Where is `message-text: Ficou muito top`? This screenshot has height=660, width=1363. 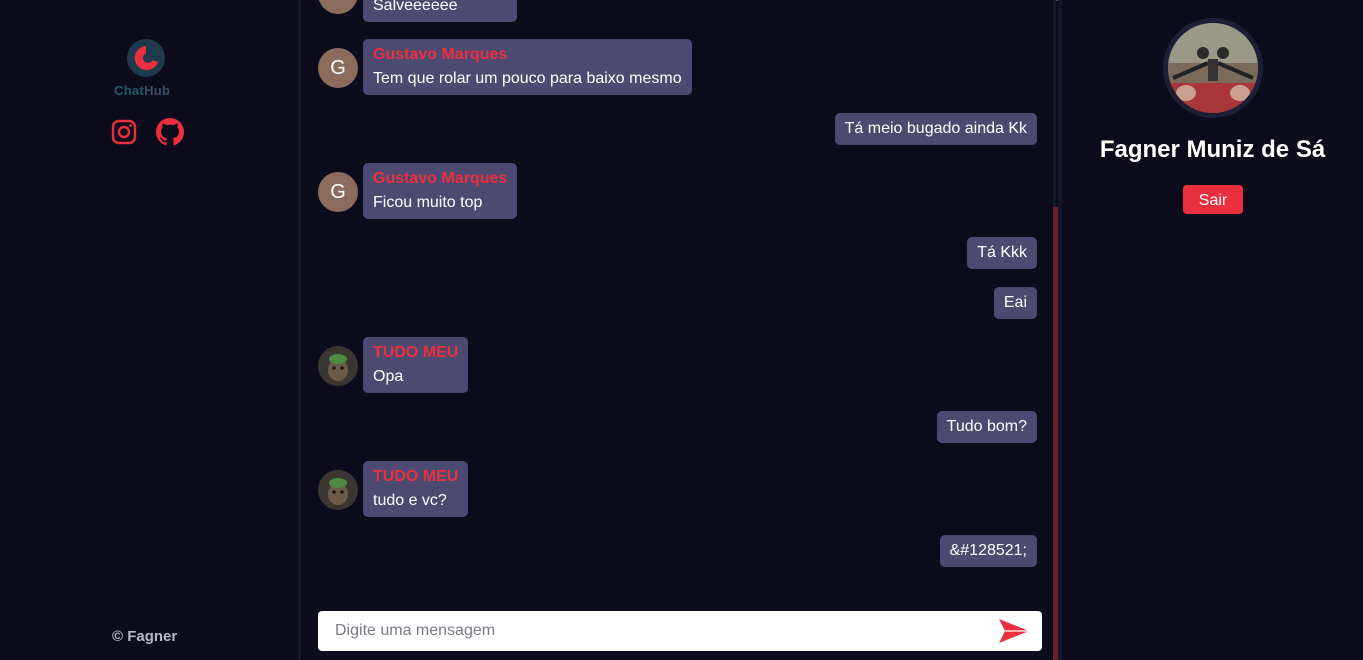
message-text: Ficou muito top is located at coordinates (428, 202).